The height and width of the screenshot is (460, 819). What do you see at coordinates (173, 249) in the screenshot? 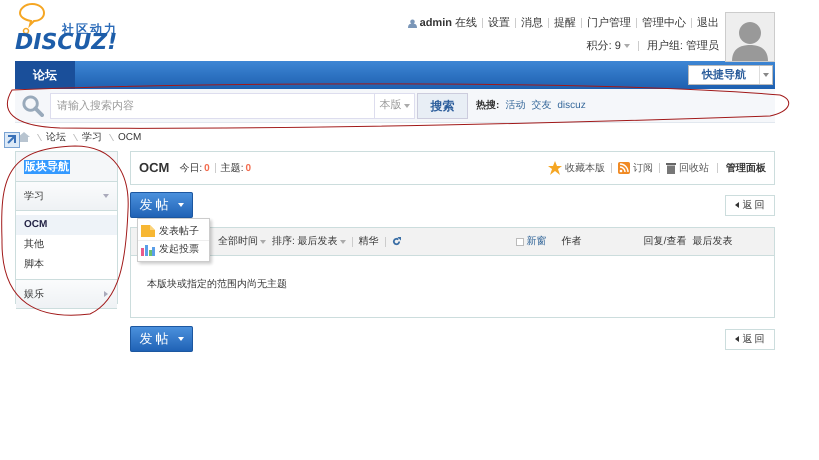
I see `post-menu-item: 发起投票` at bounding box center [173, 249].